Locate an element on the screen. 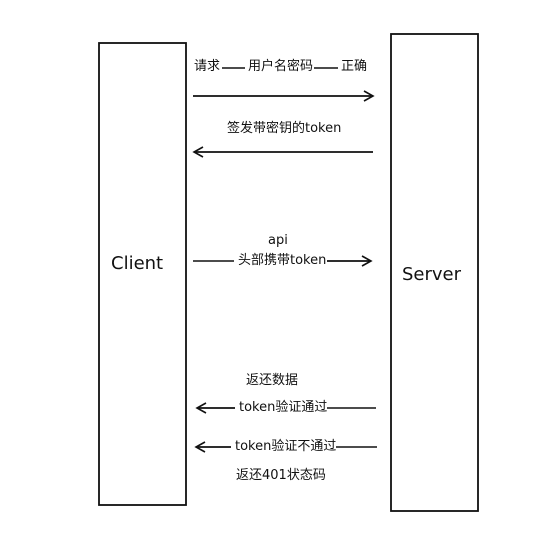  client-label: Client is located at coordinates (137, 263).